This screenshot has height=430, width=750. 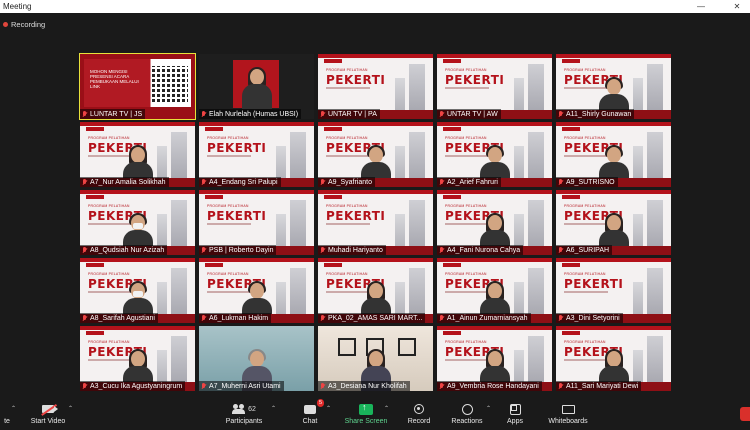 What do you see at coordinates (375, 154) in the screenshot?
I see `participant-tile: PROGRAM PELATIHAN PEKERTI A9_Syafrianto` at bounding box center [375, 154].